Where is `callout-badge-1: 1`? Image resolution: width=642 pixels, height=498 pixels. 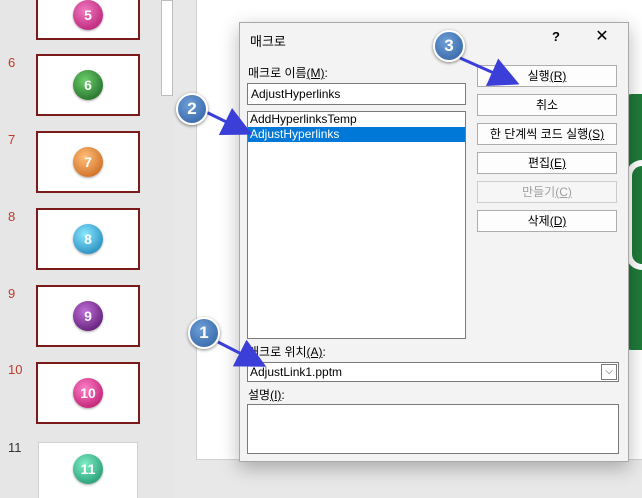
callout-badge-1: 1 is located at coordinates (204, 333).